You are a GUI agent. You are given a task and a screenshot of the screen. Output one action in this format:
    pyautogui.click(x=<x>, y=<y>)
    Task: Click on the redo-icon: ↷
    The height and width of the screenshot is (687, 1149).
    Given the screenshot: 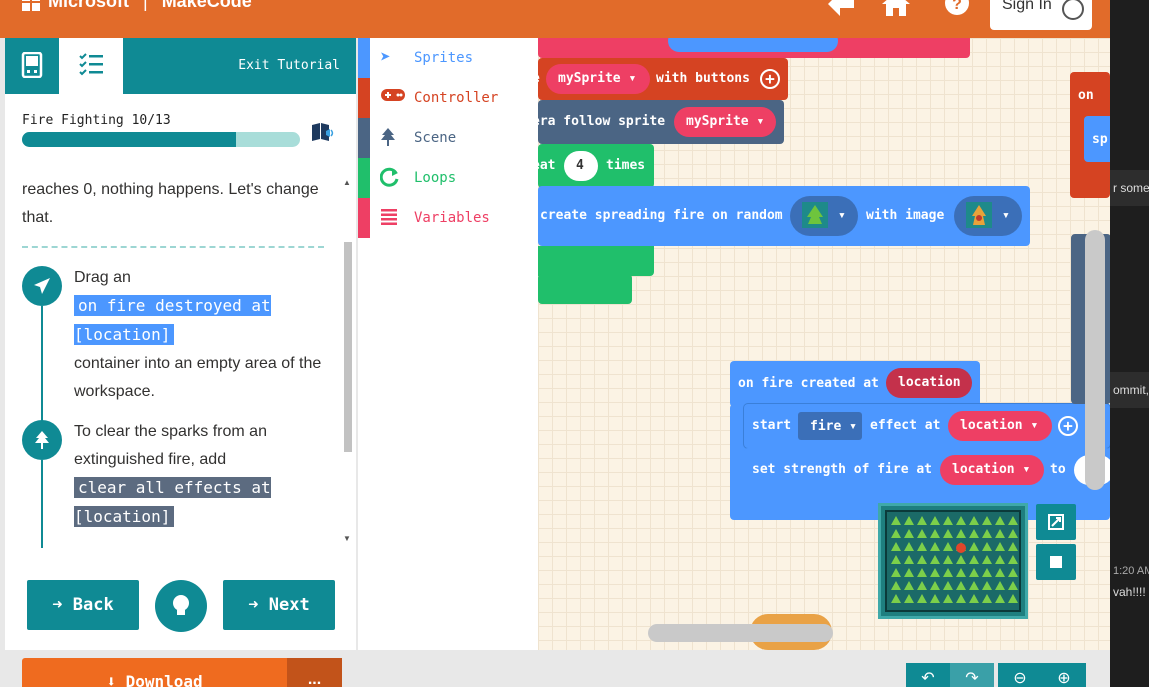 What is the action you would take?
    pyautogui.click(x=972, y=675)
    